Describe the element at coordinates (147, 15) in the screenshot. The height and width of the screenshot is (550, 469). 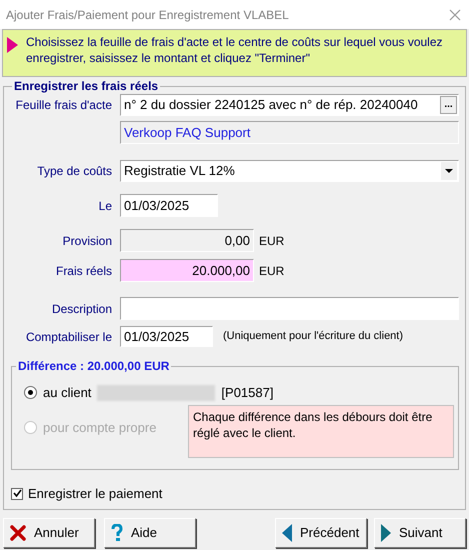
I see `window-title: Ajouter Frais/Paiement pour Enregistrement VLABEL` at that location.